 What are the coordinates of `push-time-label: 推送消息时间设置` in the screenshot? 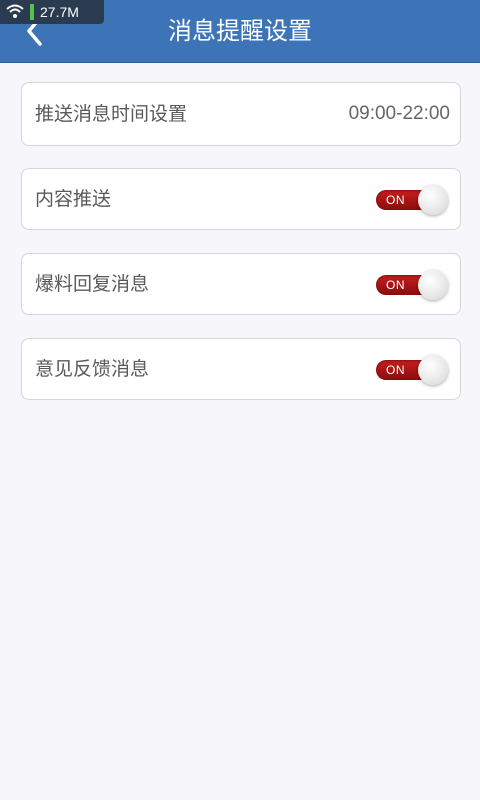 It's located at (111, 114).